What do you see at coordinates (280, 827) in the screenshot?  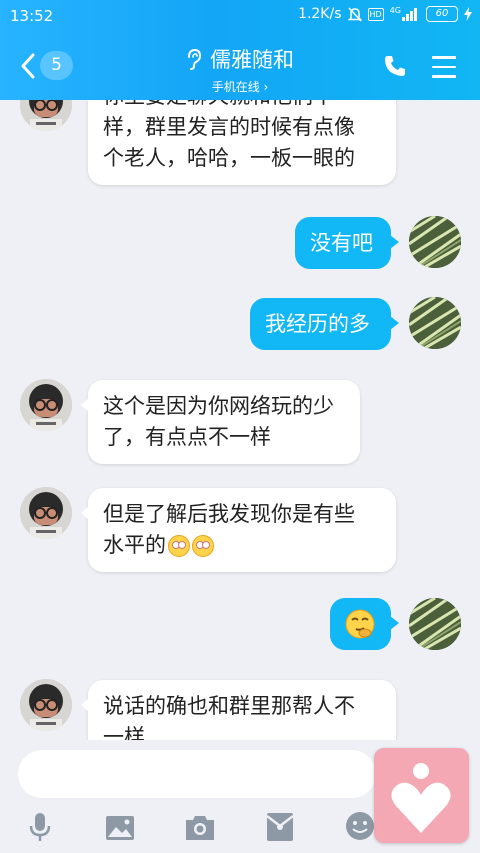 I see `red-packet-icon` at bounding box center [280, 827].